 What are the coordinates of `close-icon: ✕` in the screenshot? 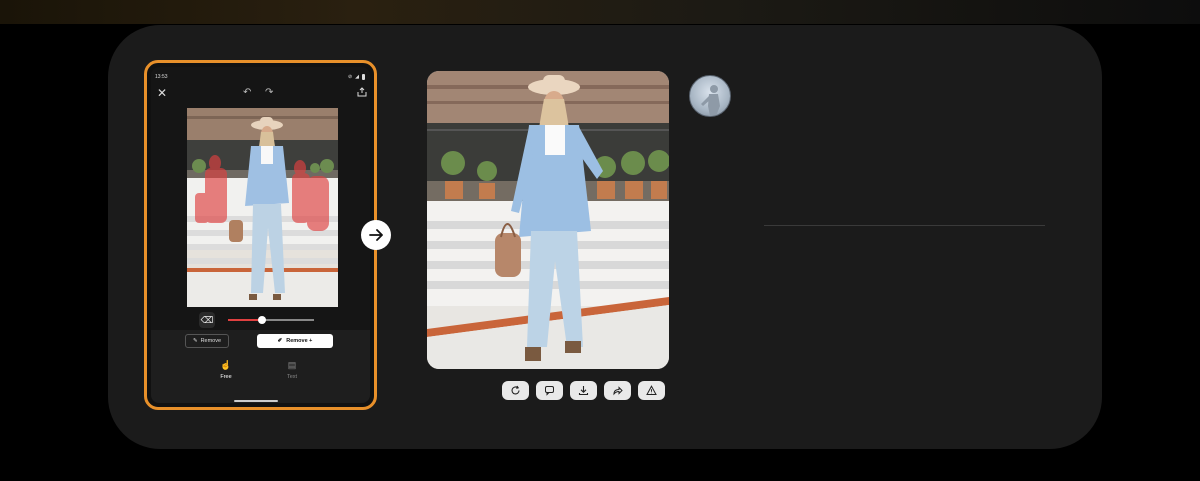 It's located at (162, 93).